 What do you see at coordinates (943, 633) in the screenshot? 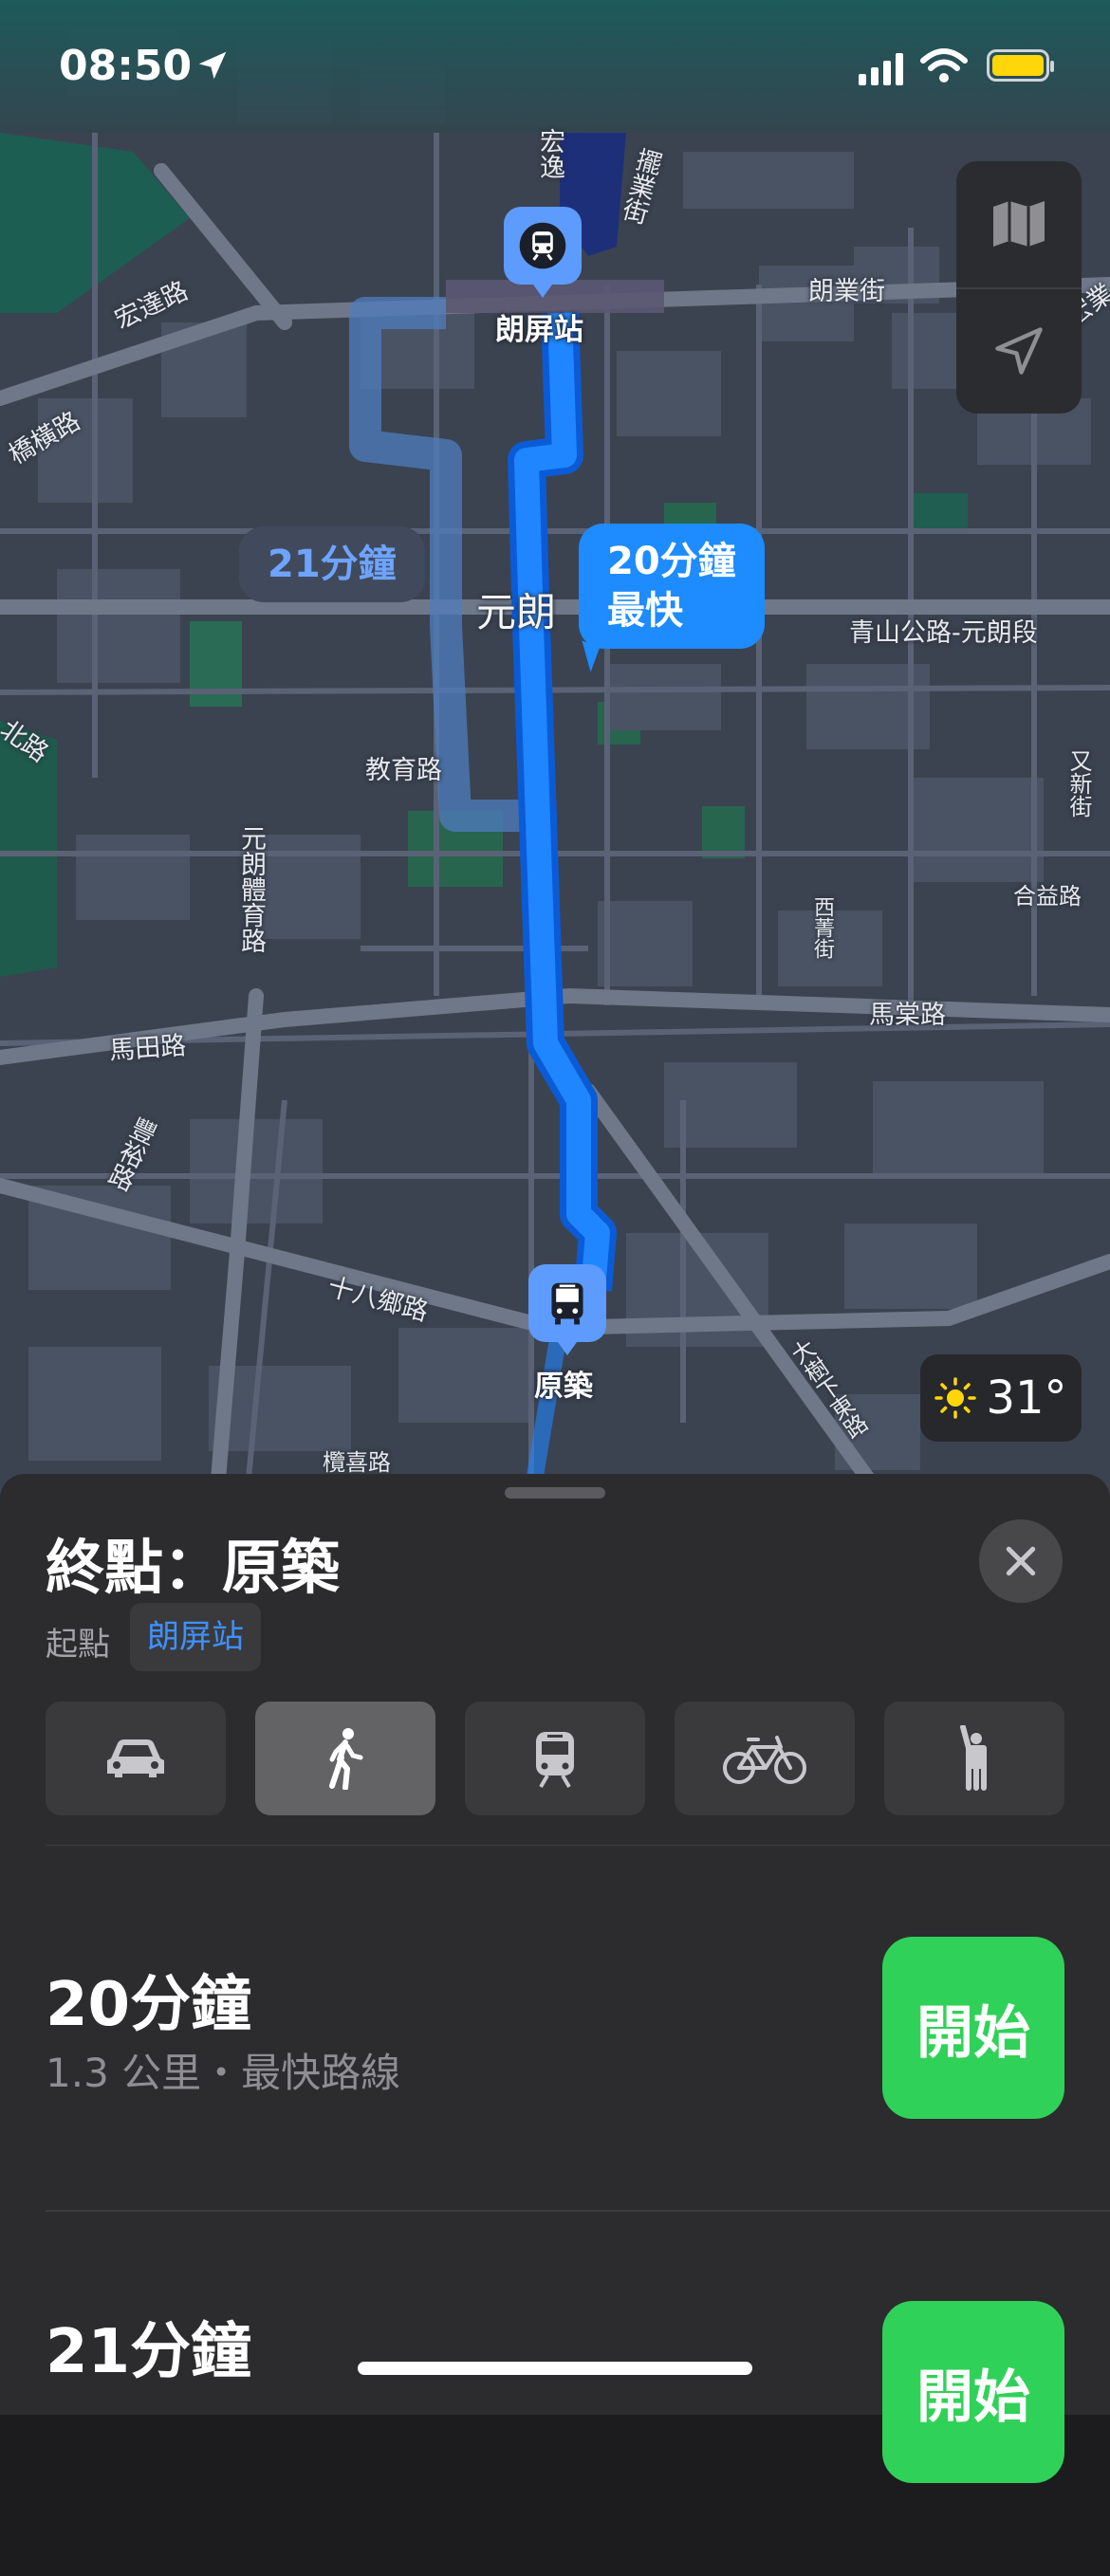
I see `map-label: 青山公路-元朗段` at bounding box center [943, 633].